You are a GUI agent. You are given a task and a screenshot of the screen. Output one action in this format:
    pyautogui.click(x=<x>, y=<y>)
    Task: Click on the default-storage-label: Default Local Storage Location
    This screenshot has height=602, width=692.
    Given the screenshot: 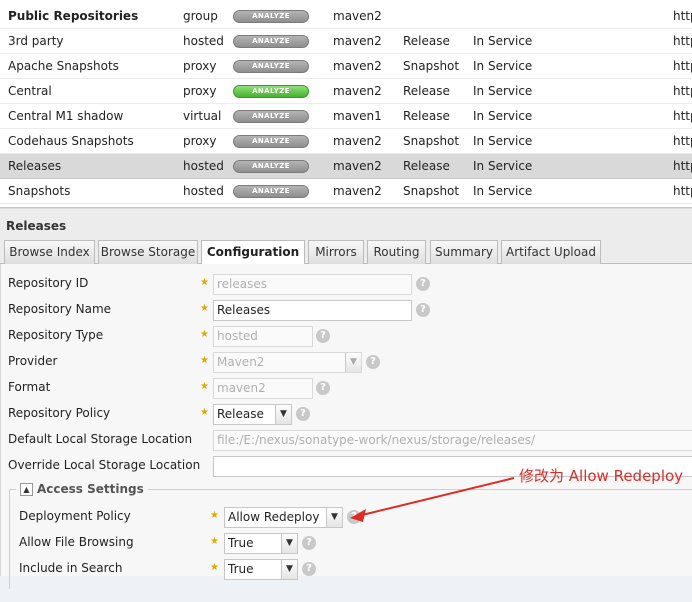 What is the action you would take?
    pyautogui.click(x=100, y=439)
    